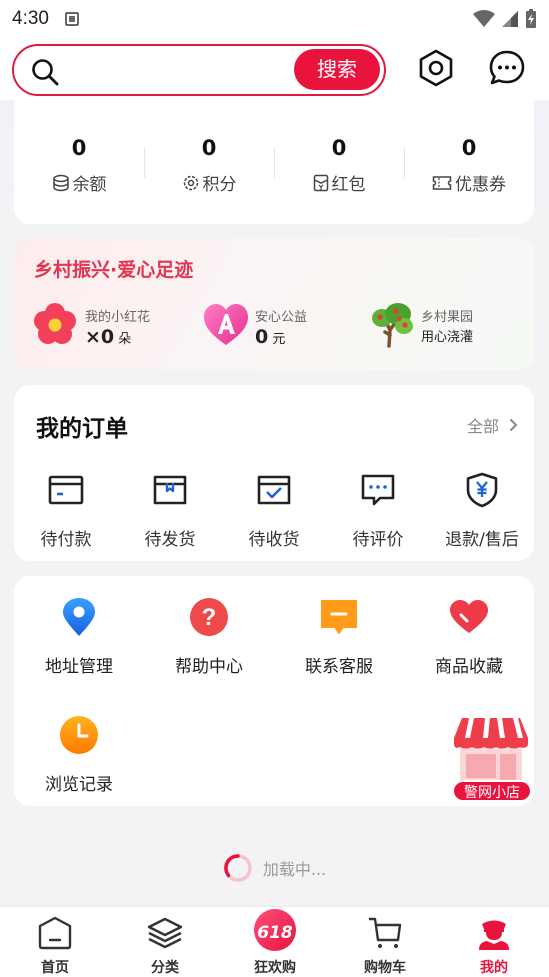 The width and height of the screenshot is (549, 977). Describe the element at coordinates (66, 490) in the screenshot. I see `wallet-card-icon` at that location.